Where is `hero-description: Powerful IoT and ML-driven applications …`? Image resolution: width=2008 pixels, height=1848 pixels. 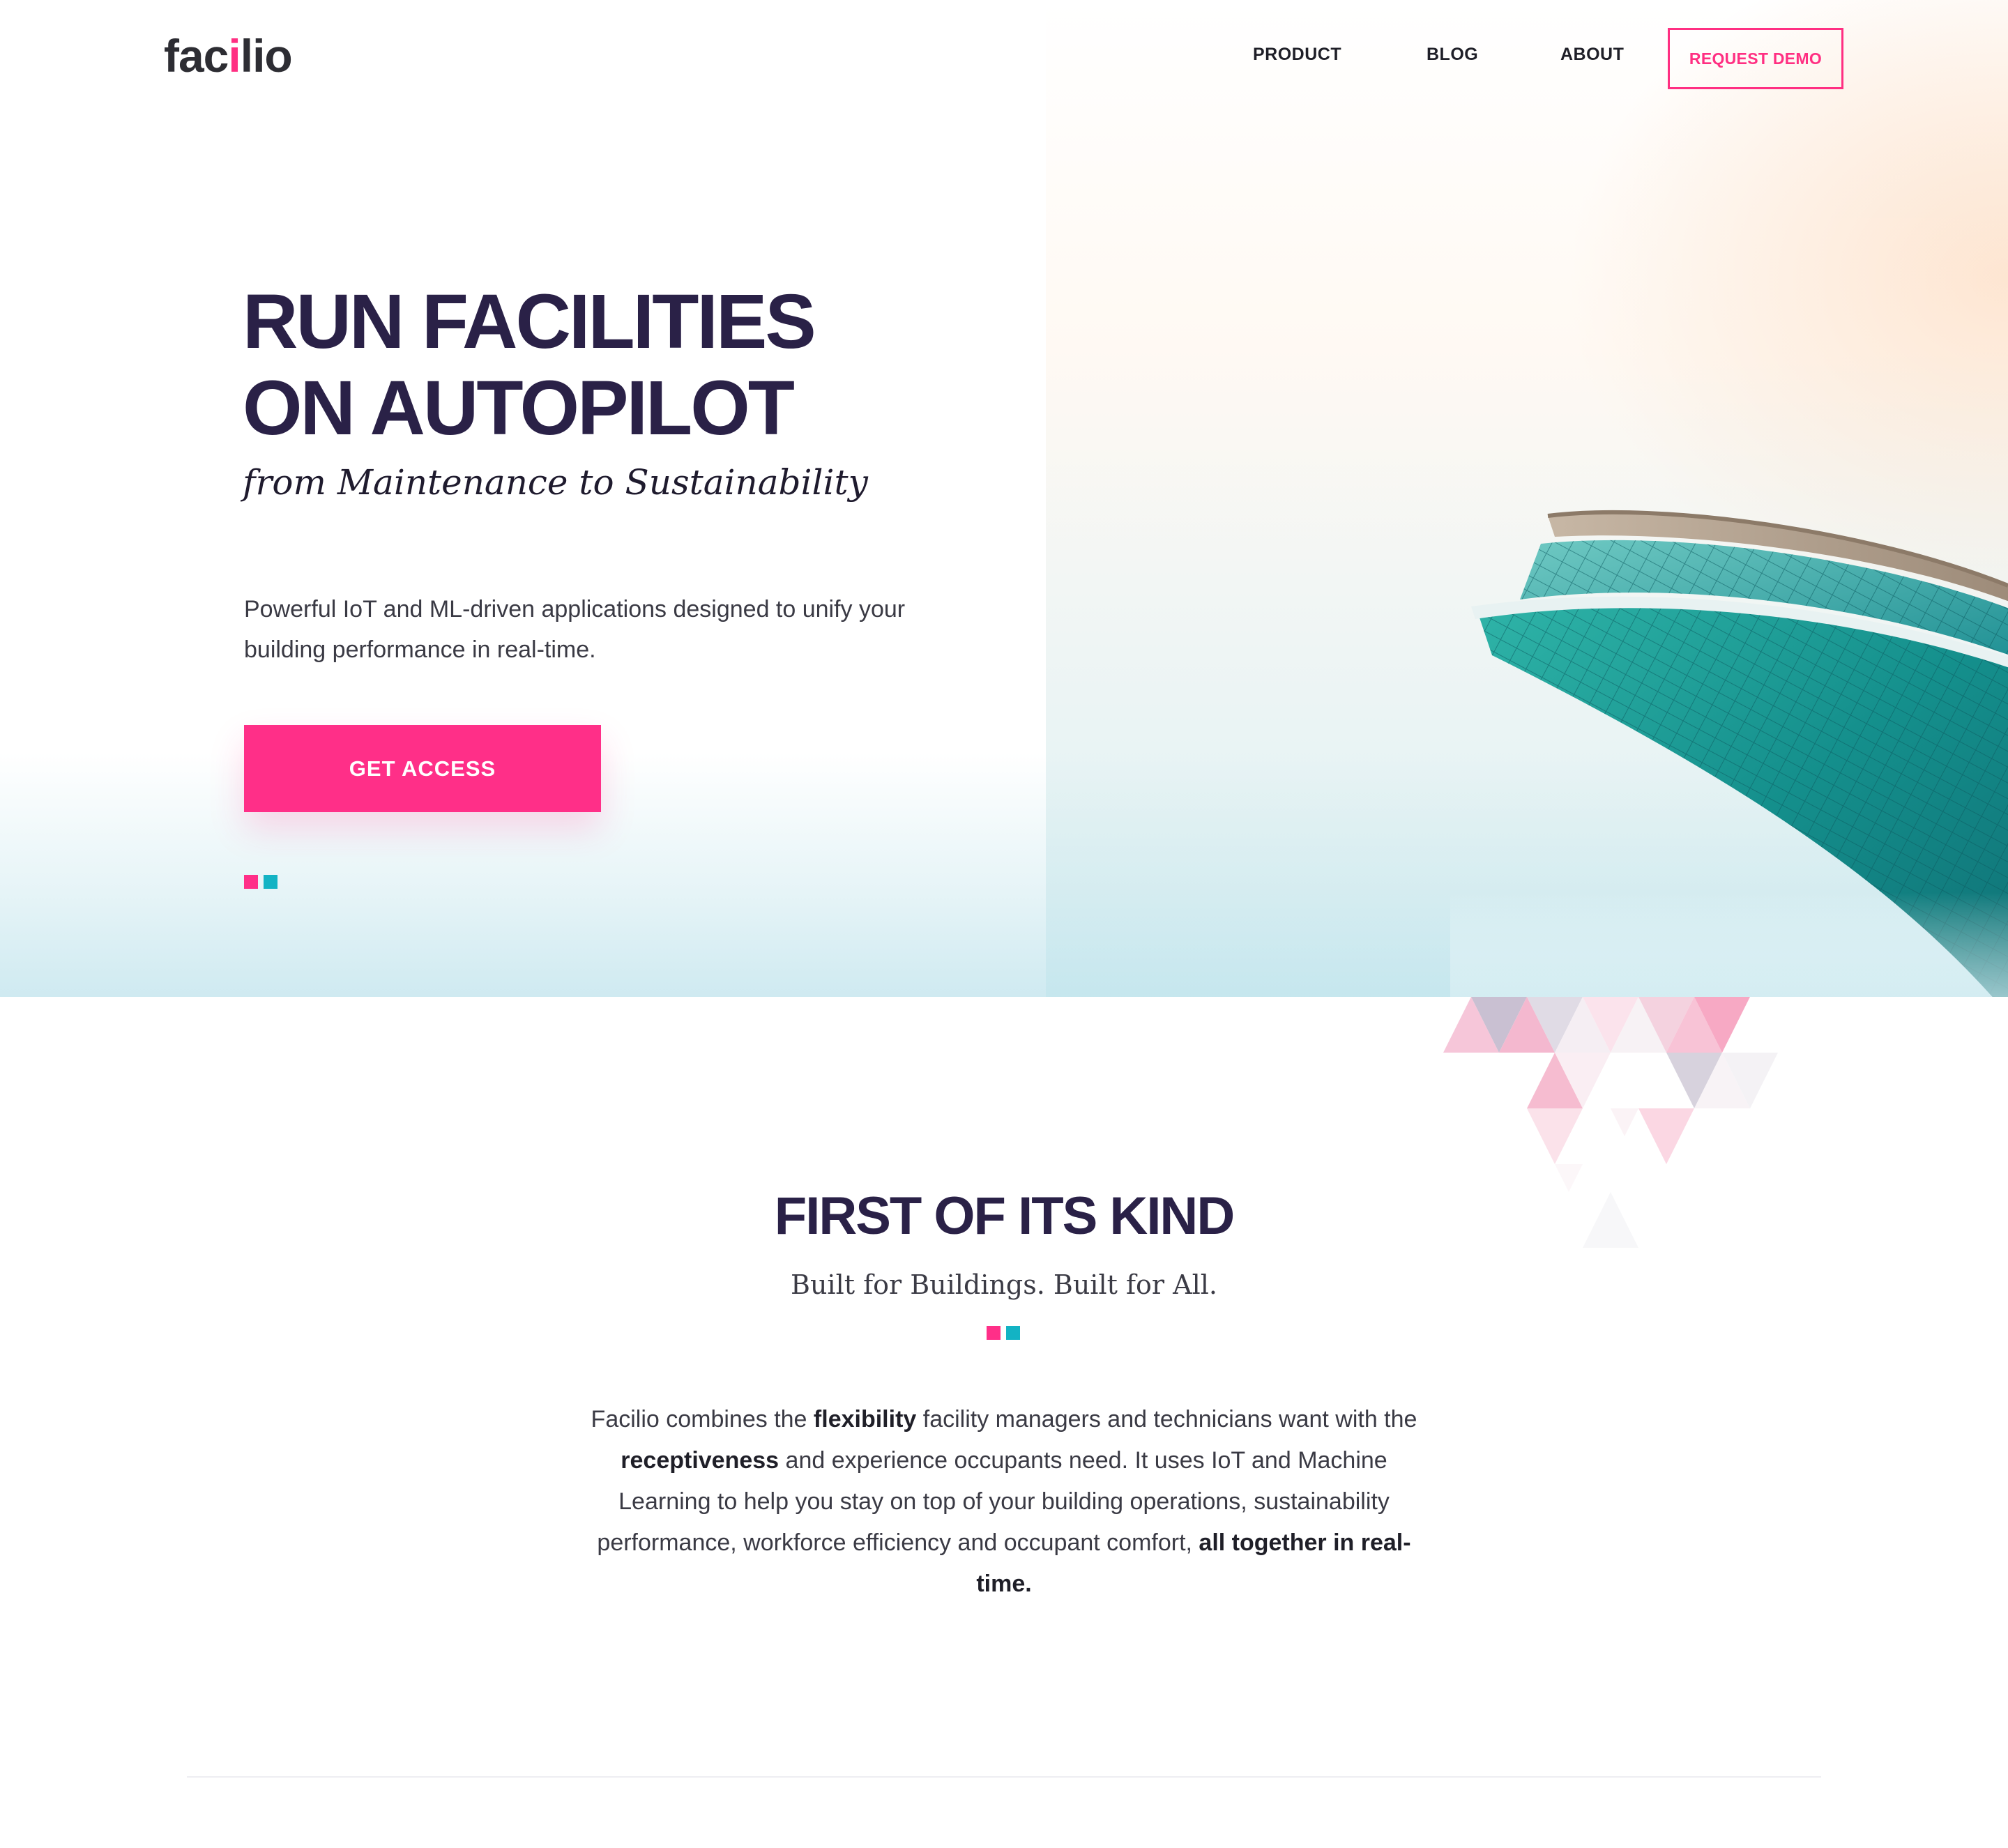
hero-description: Powerful IoT and ML-driven applications … is located at coordinates (575, 629).